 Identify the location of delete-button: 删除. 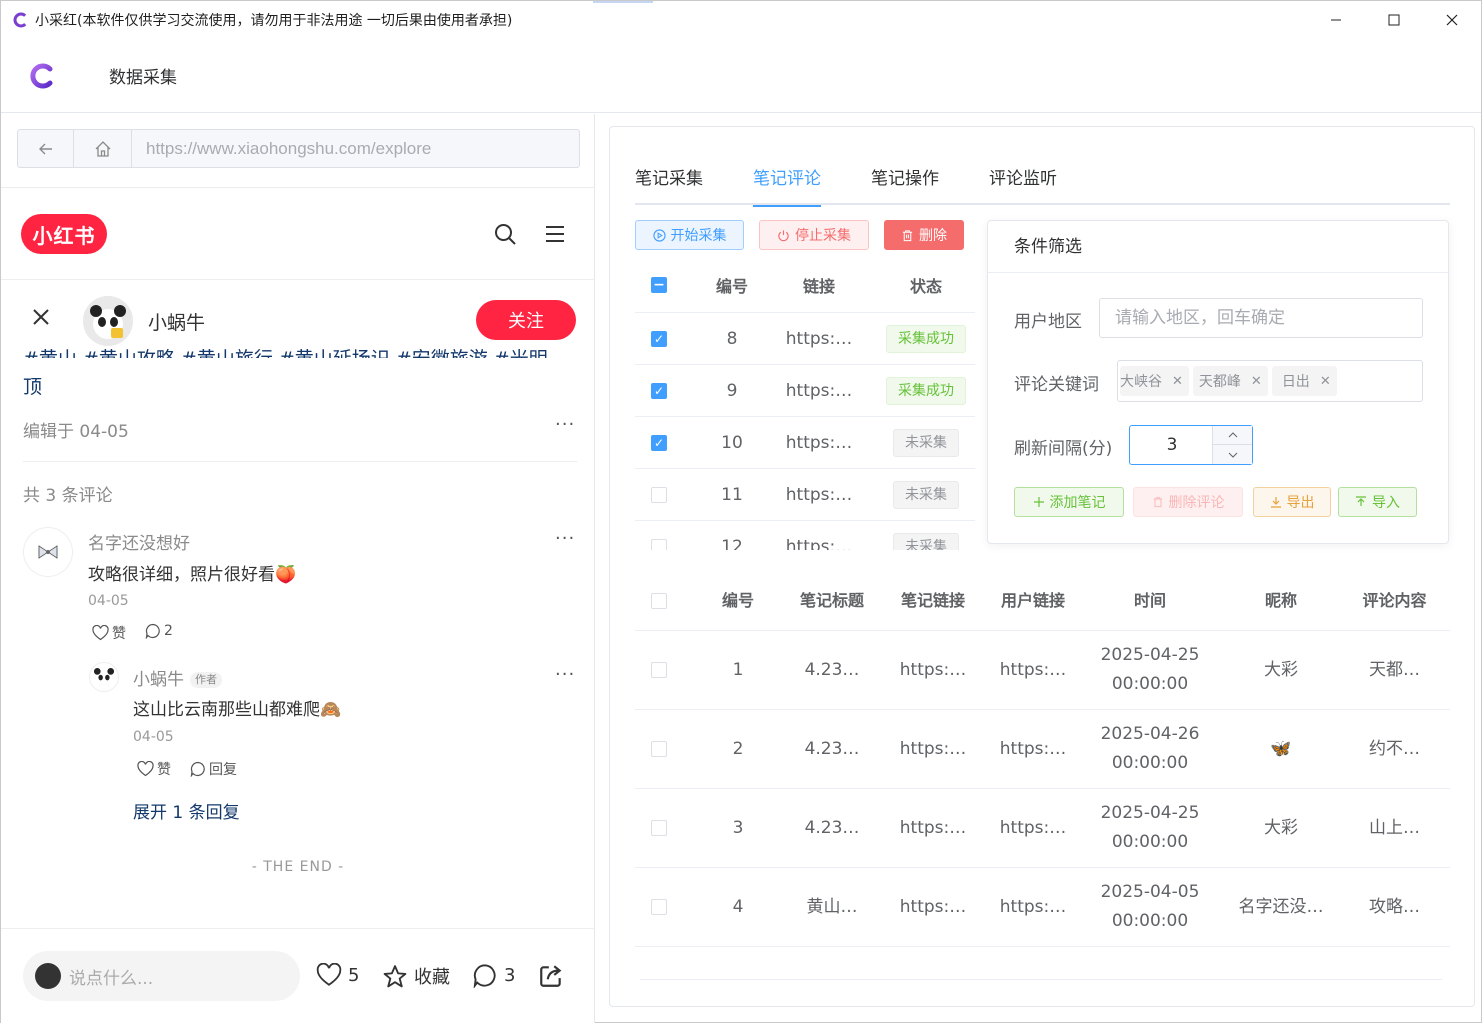
(924, 235).